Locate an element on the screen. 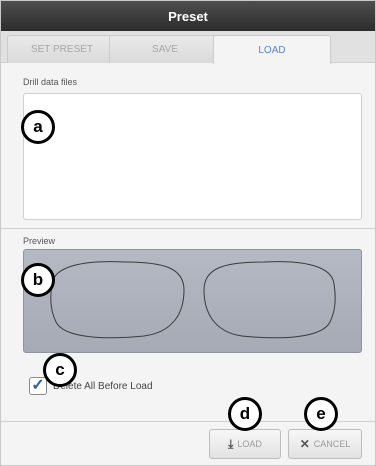 The width and height of the screenshot is (376, 466). delete-all-checkbox: ✓ is located at coordinates (38, 386).